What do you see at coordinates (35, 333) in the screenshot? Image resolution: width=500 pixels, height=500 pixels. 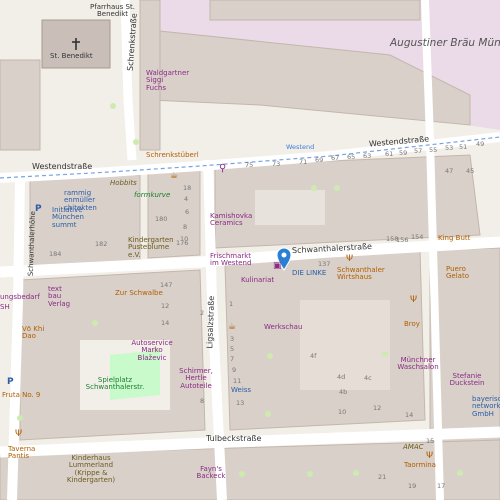 I see `vo-khi-label: Vō Khi Dao` at bounding box center [35, 333].